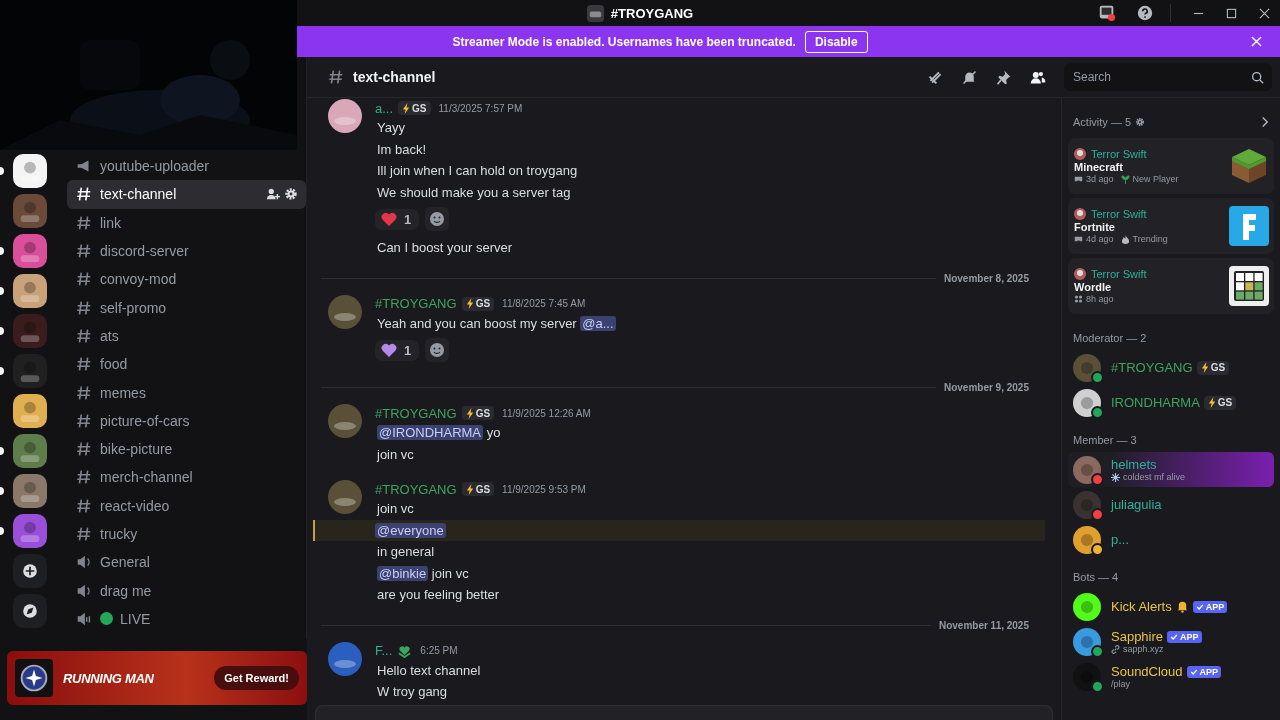 This screenshot has height=720, width=1280. What do you see at coordinates (1249, 226) in the screenshot?
I see `game-tile-icon` at bounding box center [1249, 226].